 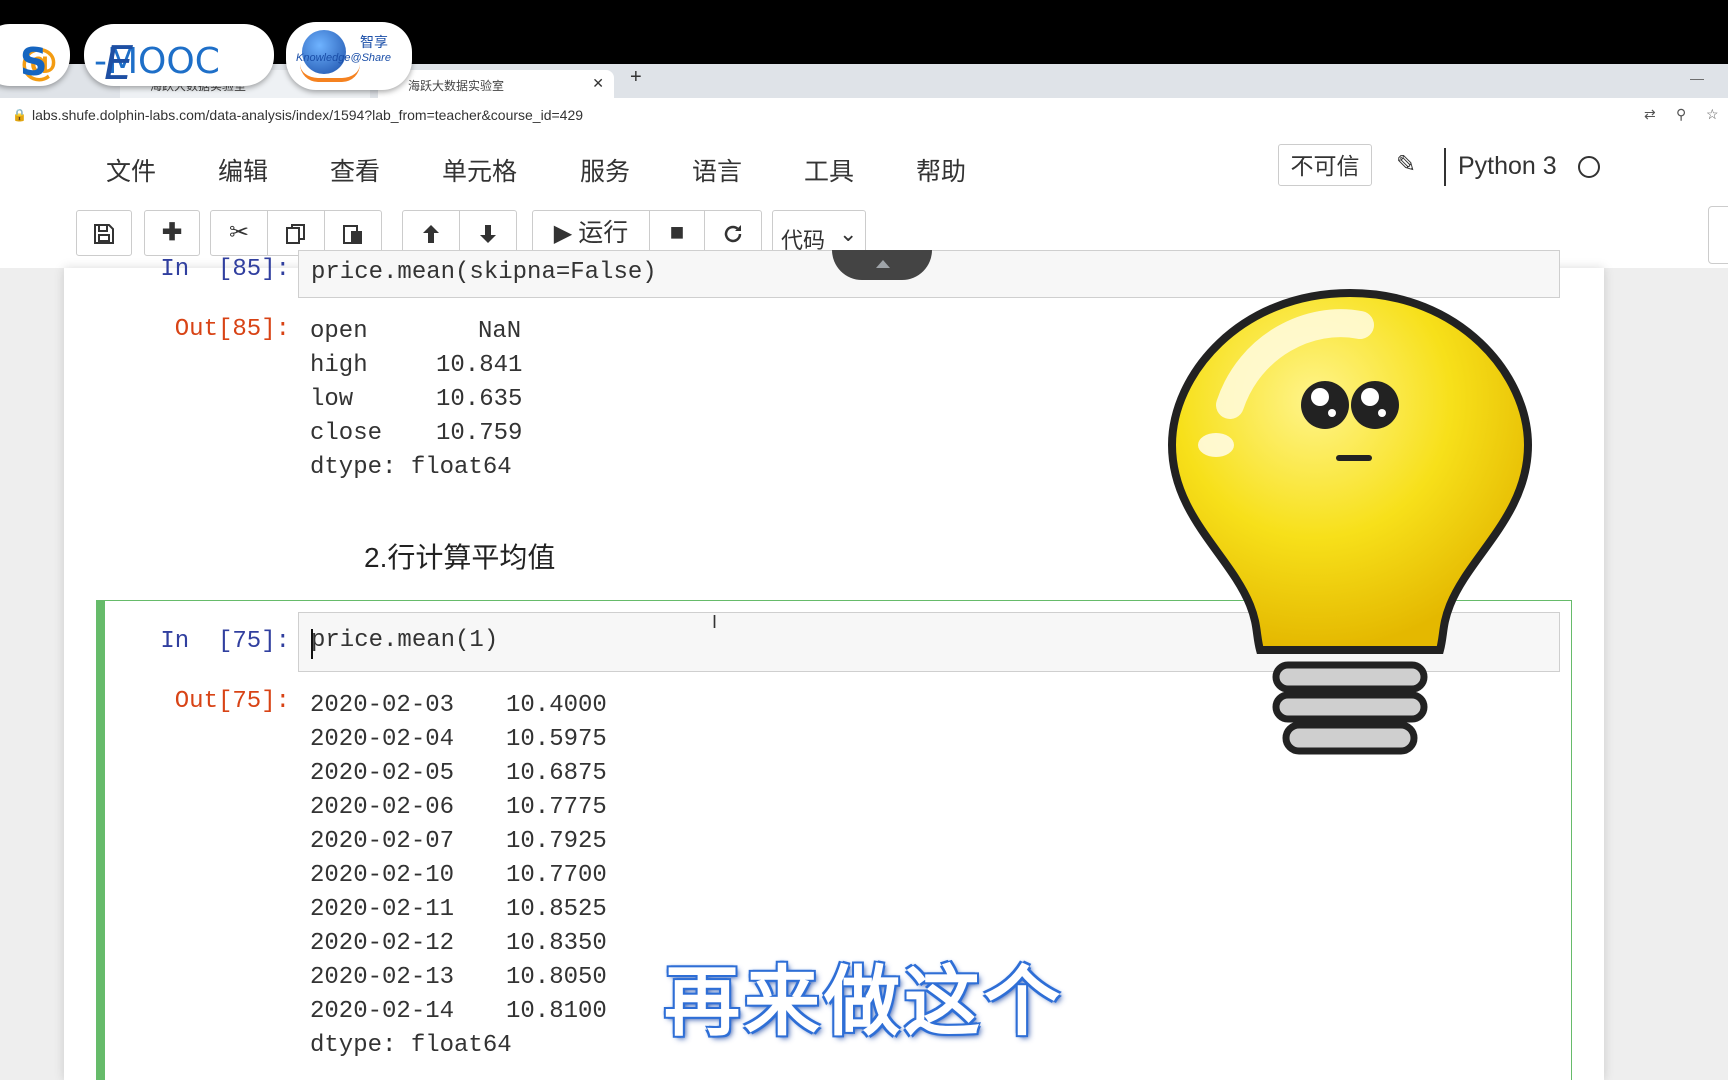 I want to click on cell1-in-prompt: In [85]:, so click(x=225, y=269).